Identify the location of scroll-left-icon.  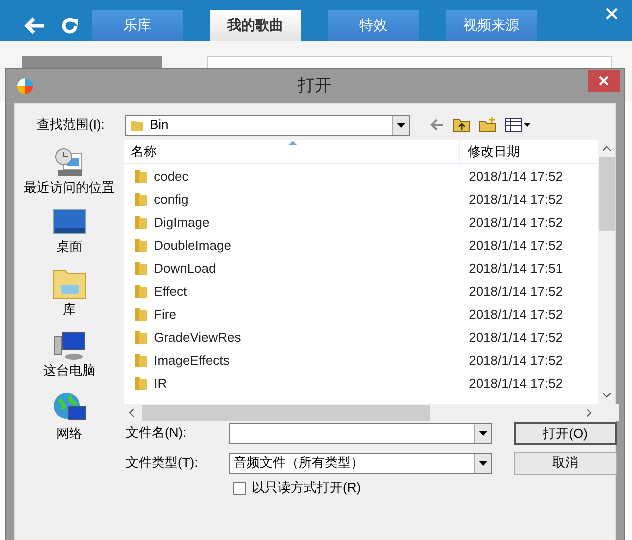
(131, 412).